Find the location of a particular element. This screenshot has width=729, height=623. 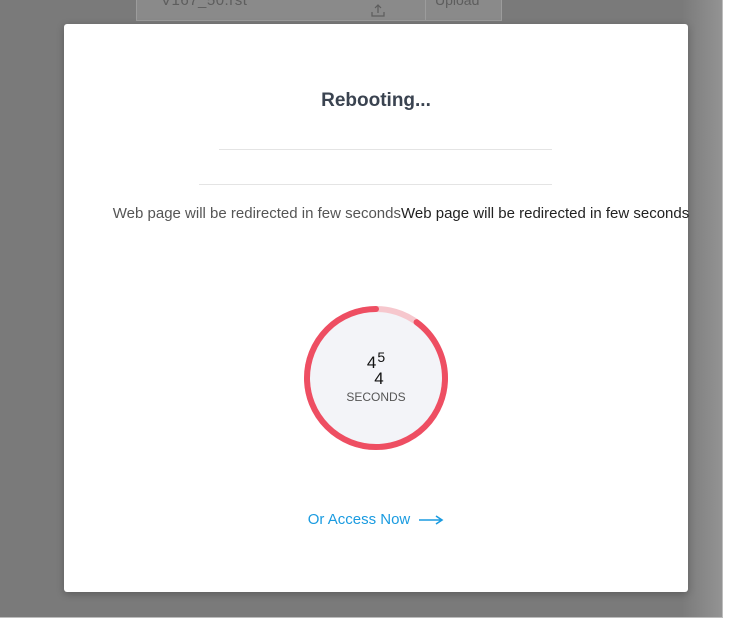

countdown-timer: 45 4 SECONDS is located at coordinates (376, 378).